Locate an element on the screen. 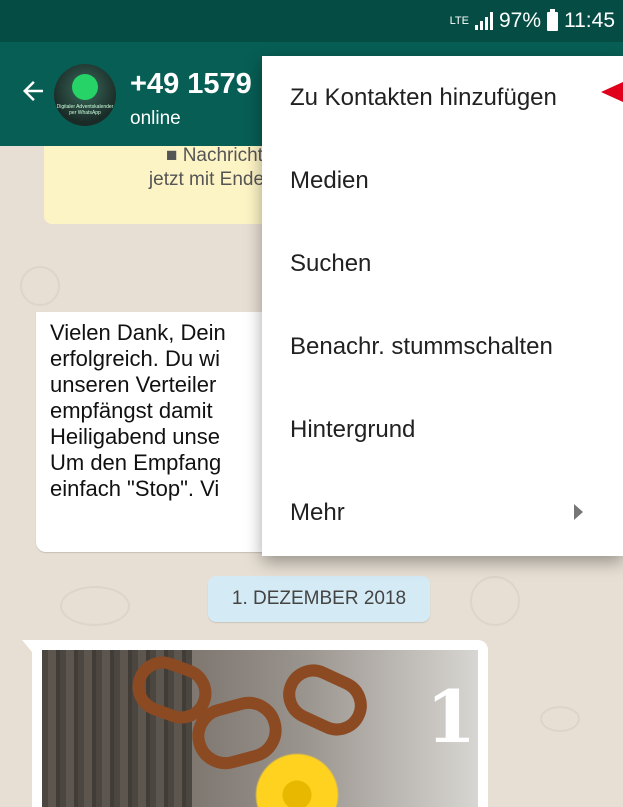  clock: 11:45 is located at coordinates (589, 20).